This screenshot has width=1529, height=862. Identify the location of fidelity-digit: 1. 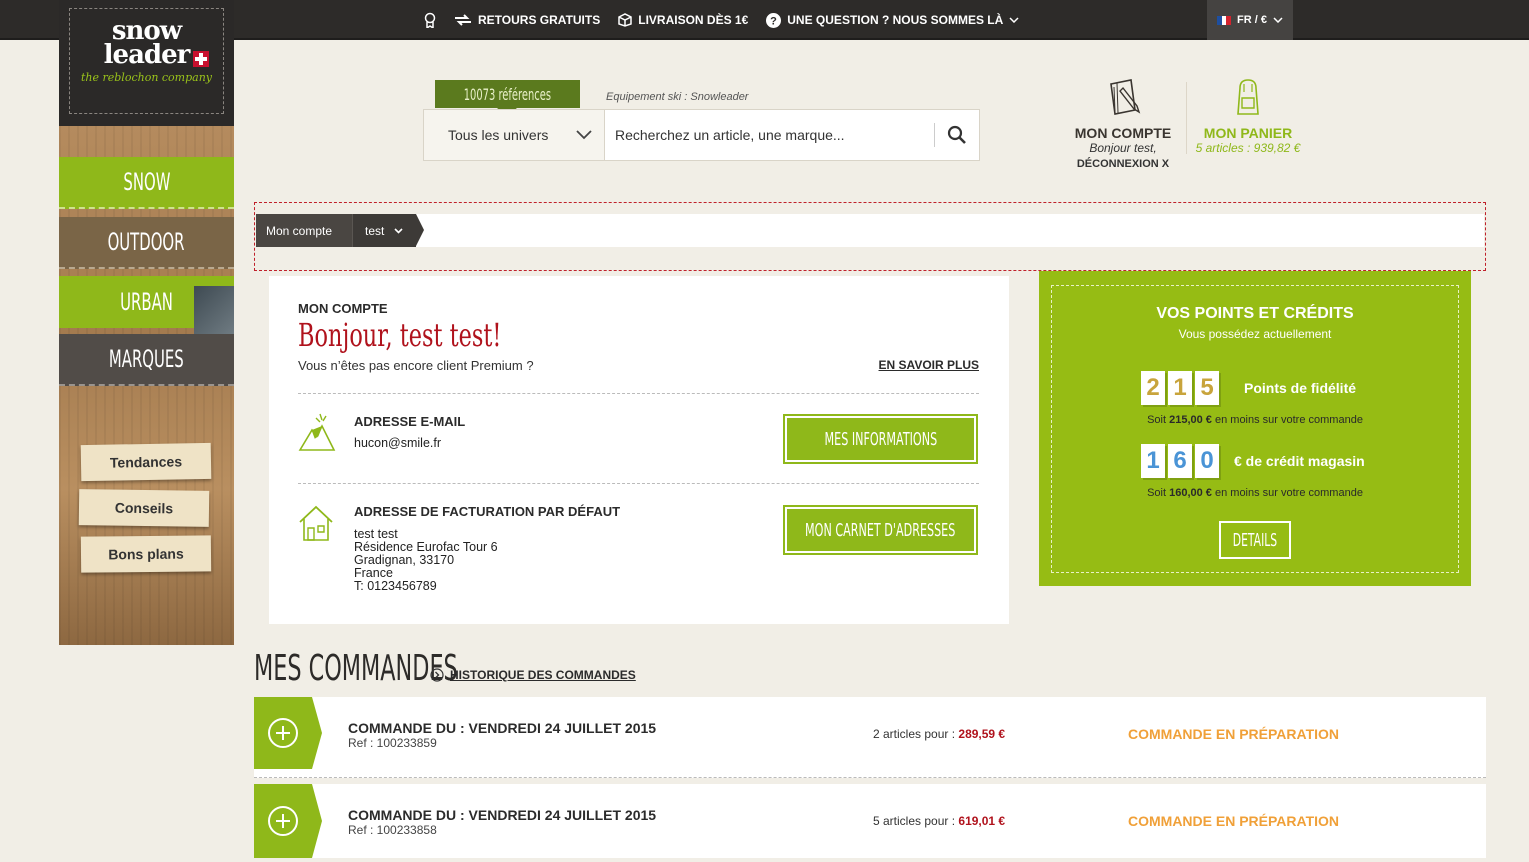
(1180, 388).